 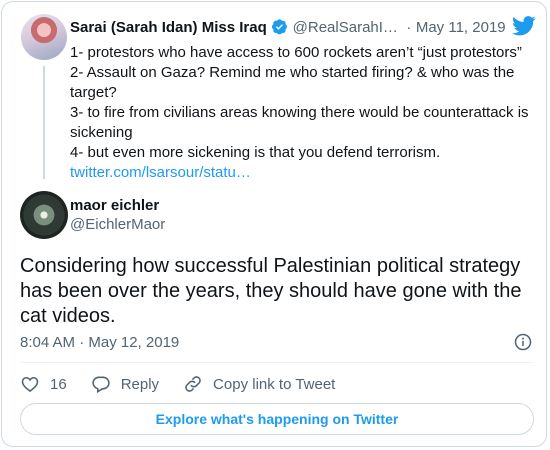 I want to click on like-count: 16, so click(x=58, y=384).